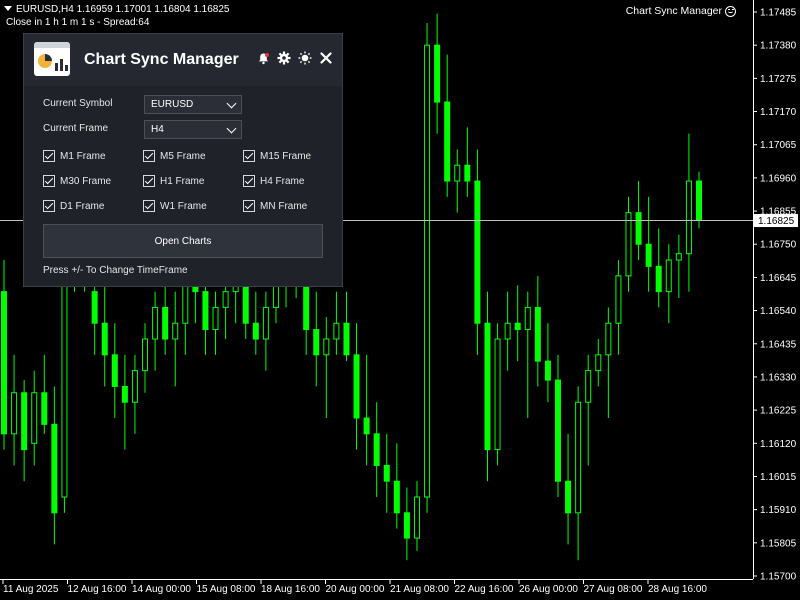 Image resolution: width=800 pixels, height=600 pixels. I want to click on countdown-label: Close in 1 h 1 m 1 s - Spread:64, so click(78, 22).